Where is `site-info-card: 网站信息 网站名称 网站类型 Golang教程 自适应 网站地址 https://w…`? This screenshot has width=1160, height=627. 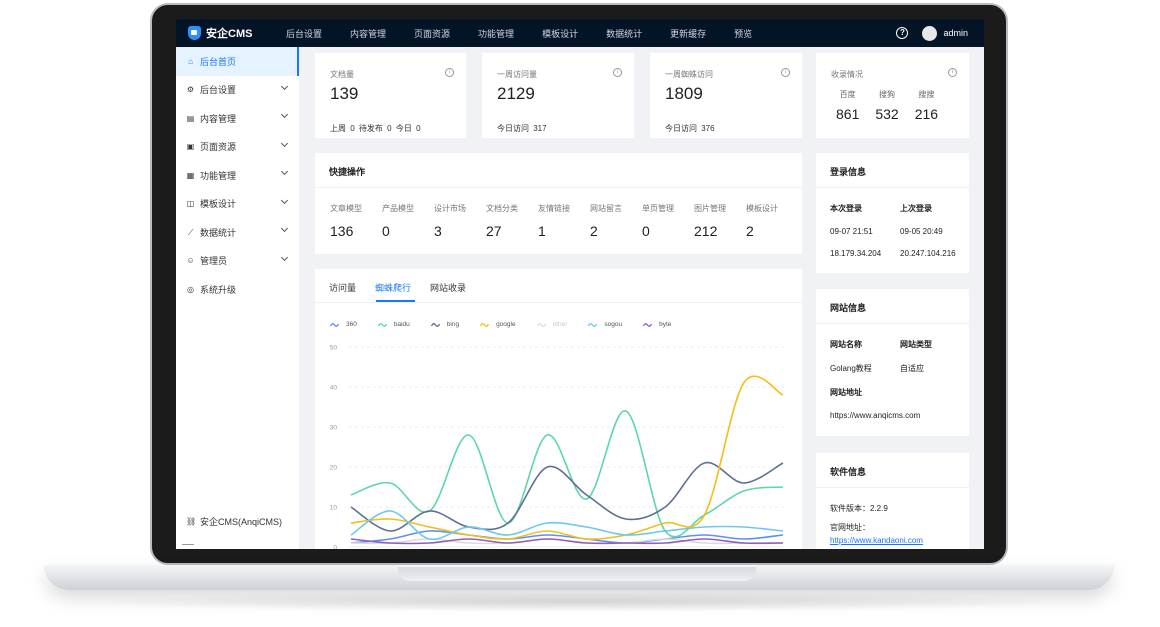
site-info-card: 网站信息 网站名称 网站类型 Golang教程 自适应 网站地址 https://w… is located at coordinates (892, 362).